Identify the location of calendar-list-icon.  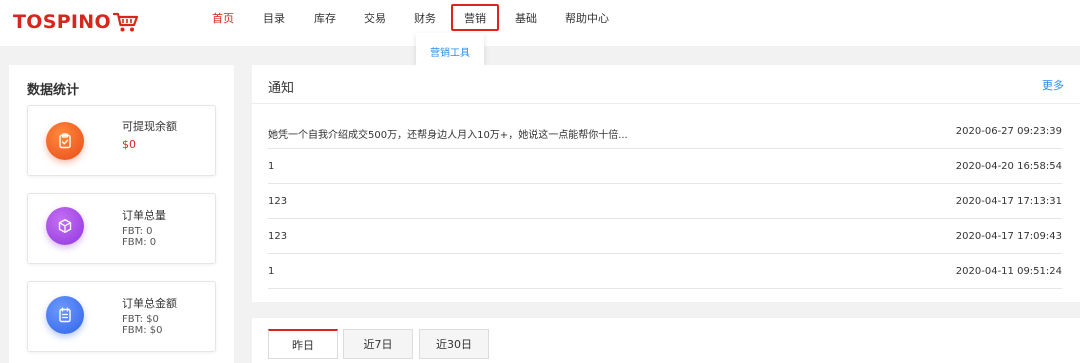
(65, 315).